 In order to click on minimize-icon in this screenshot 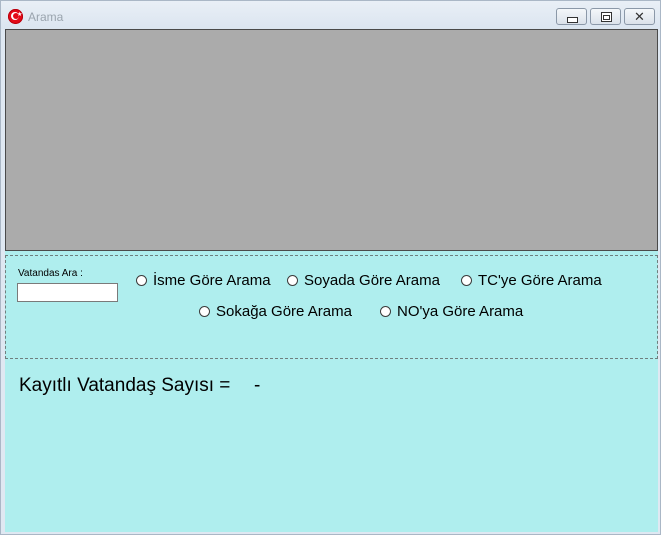, I will do `click(572, 20)`.